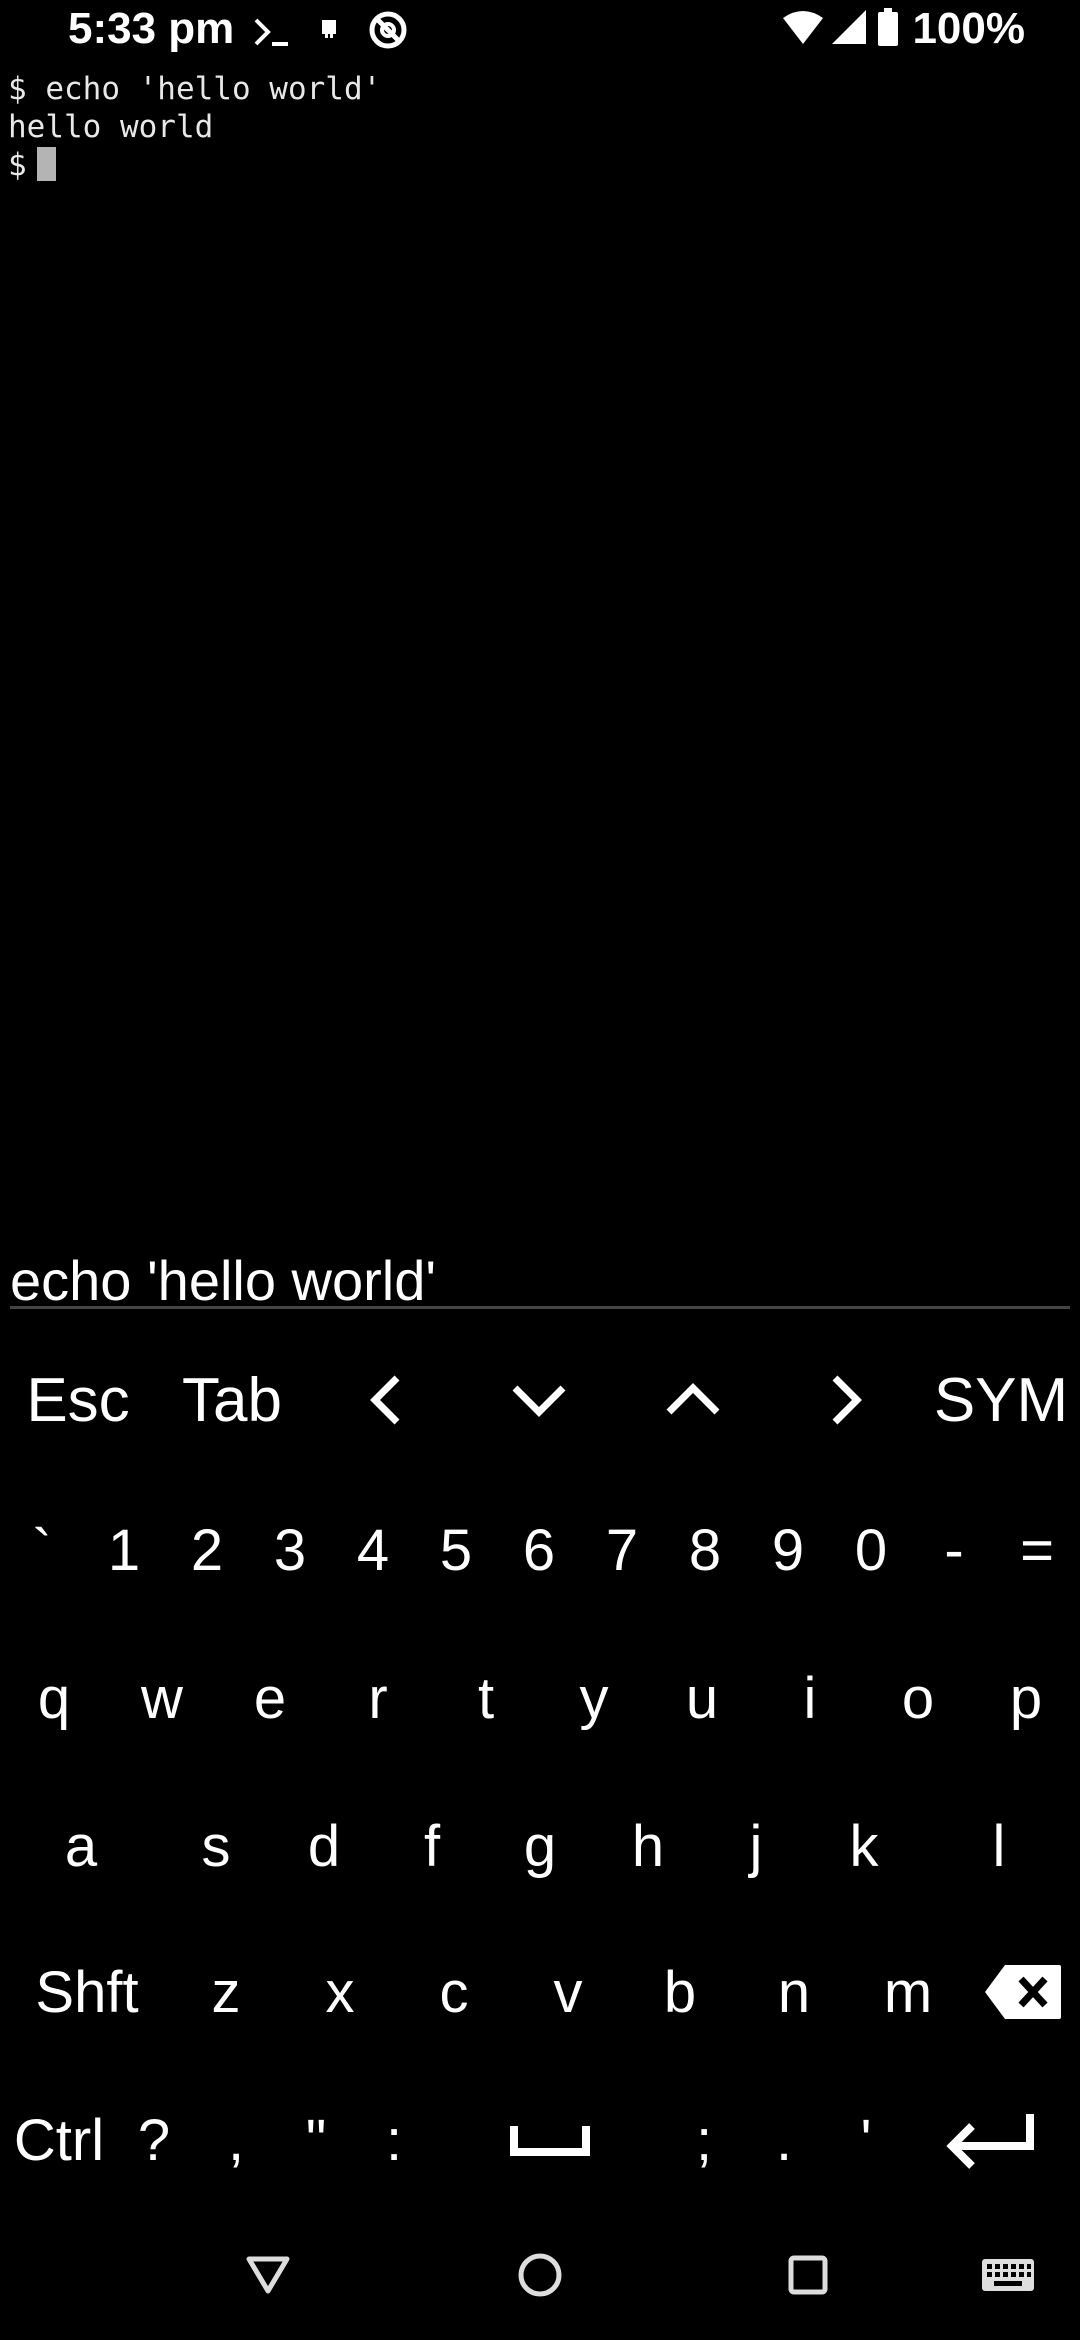 The width and height of the screenshot is (1080, 2340). I want to click on key-j: j, so click(756, 1846).